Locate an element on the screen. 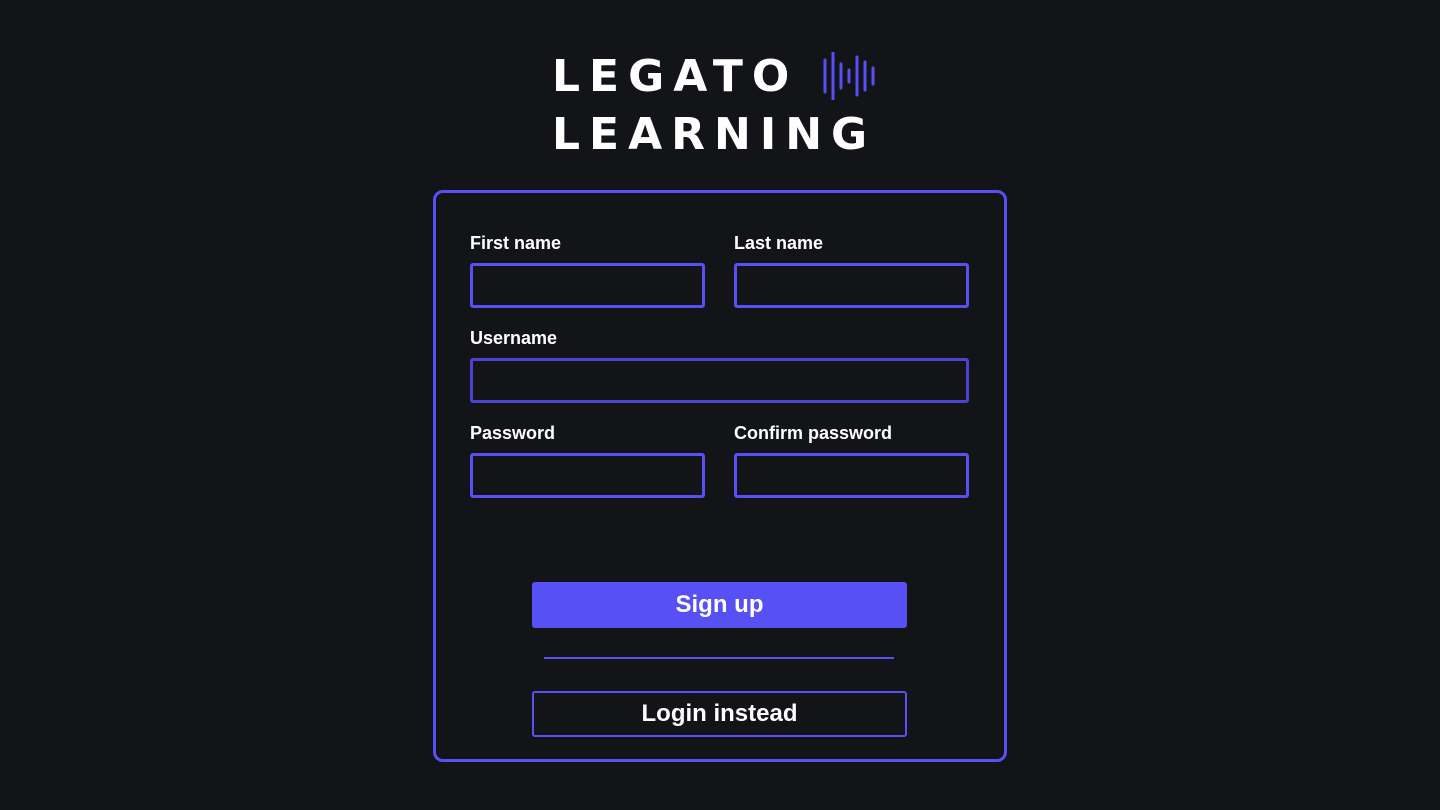  password-label: Password is located at coordinates (513, 433).